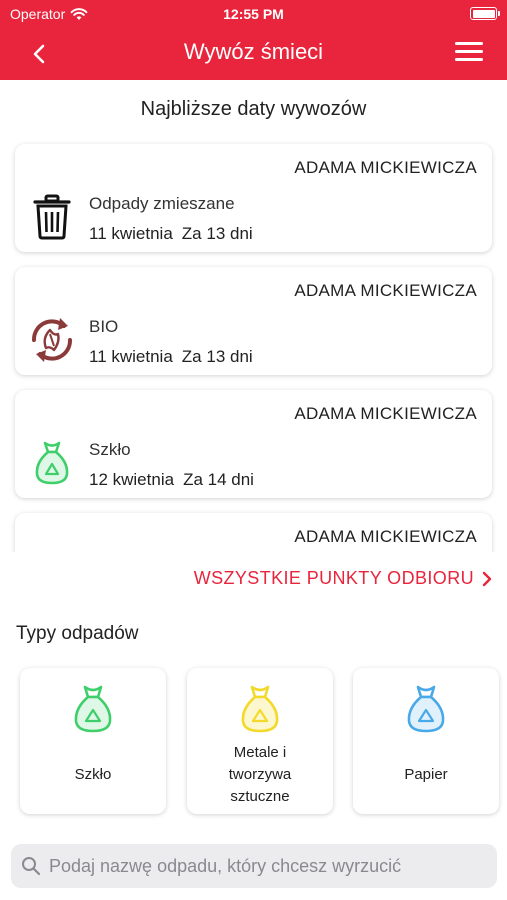 The width and height of the screenshot is (507, 900). Describe the element at coordinates (253, 532) in the screenshot. I see `pickup-card: ADAMA MICKIEWICZA` at that location.